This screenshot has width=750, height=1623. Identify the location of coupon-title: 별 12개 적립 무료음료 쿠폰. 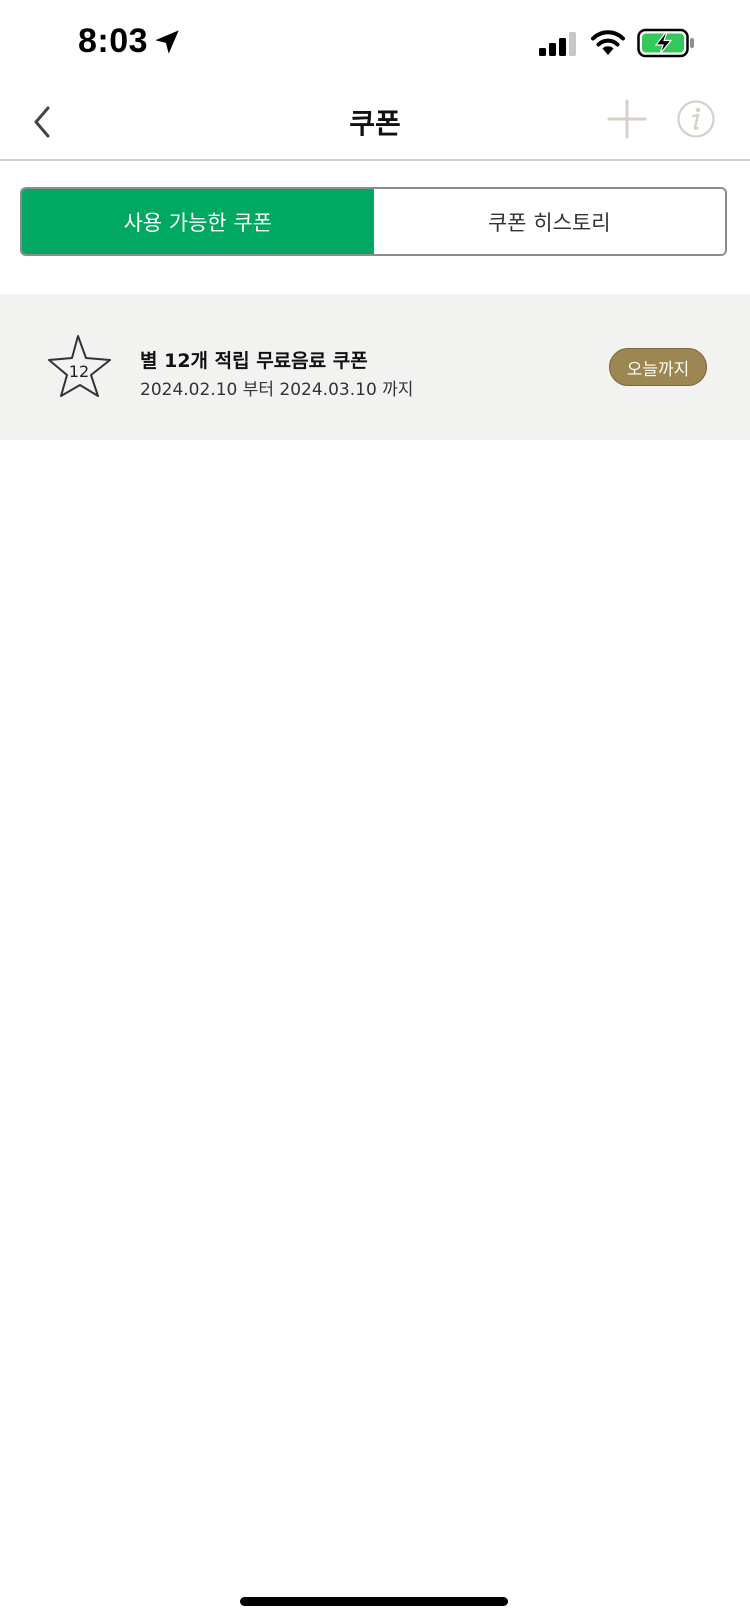
(254, 361).